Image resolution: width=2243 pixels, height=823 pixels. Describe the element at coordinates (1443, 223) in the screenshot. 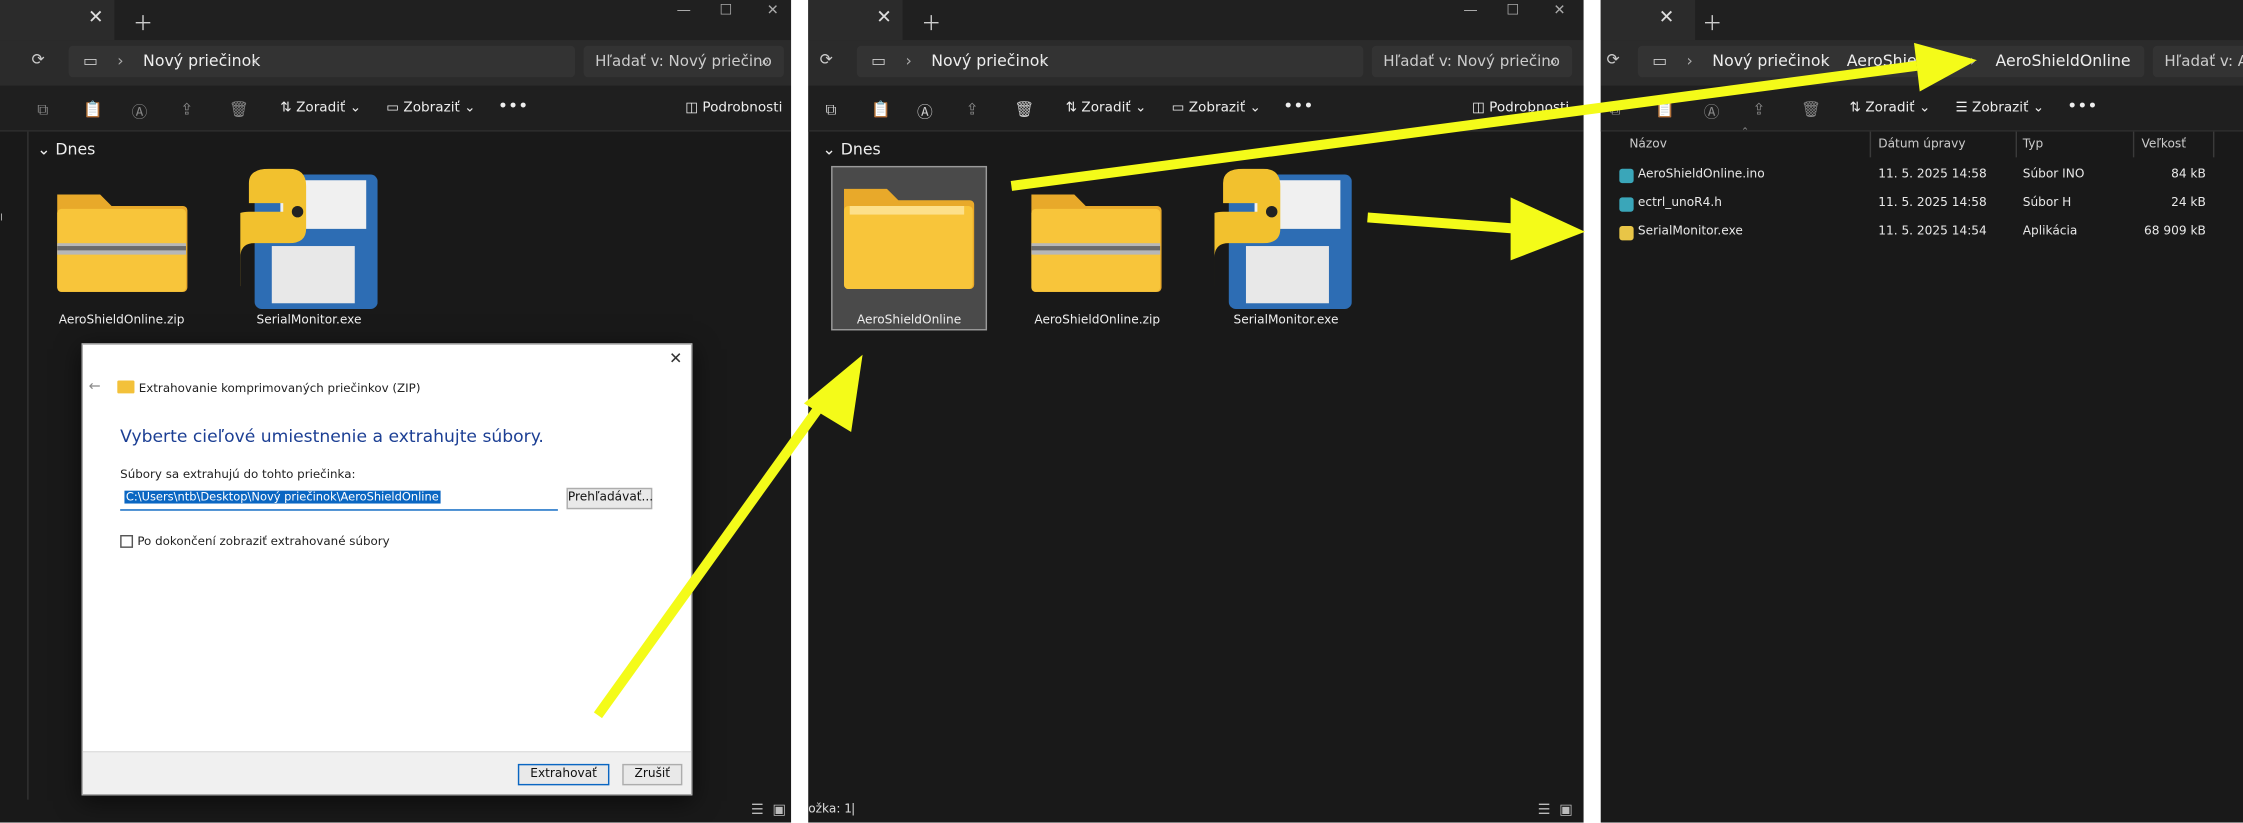

I see `arrow-to-file-list` at that location.